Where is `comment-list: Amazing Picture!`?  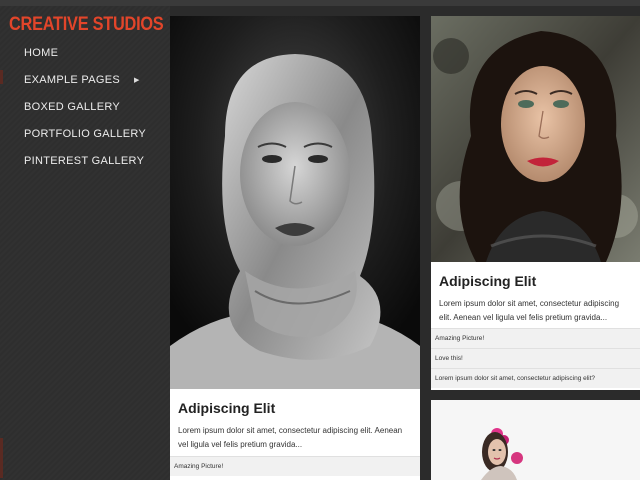 comment-list: Amazing Picture! is located at coordinates (295, 466).